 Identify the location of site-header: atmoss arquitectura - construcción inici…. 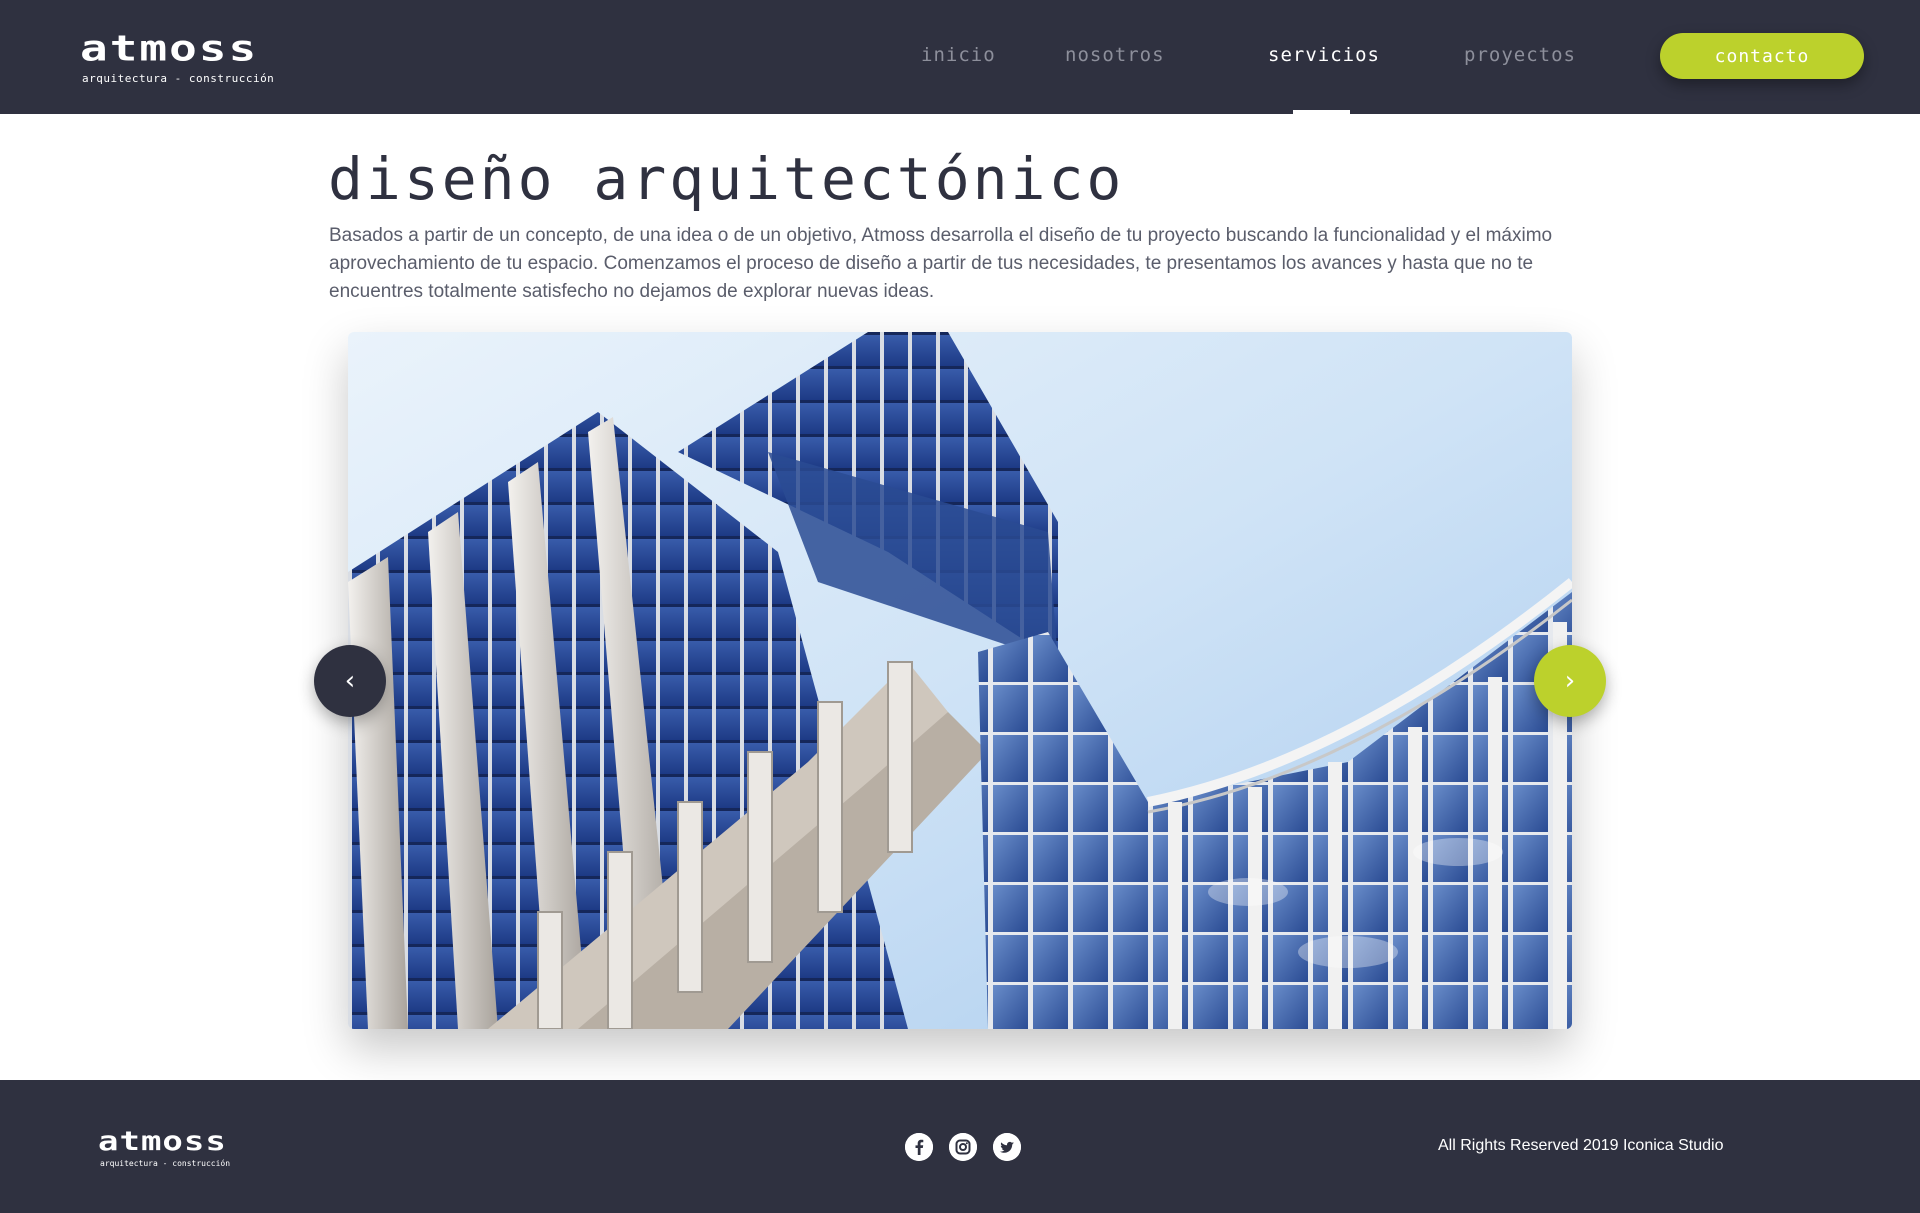
(960, 57).